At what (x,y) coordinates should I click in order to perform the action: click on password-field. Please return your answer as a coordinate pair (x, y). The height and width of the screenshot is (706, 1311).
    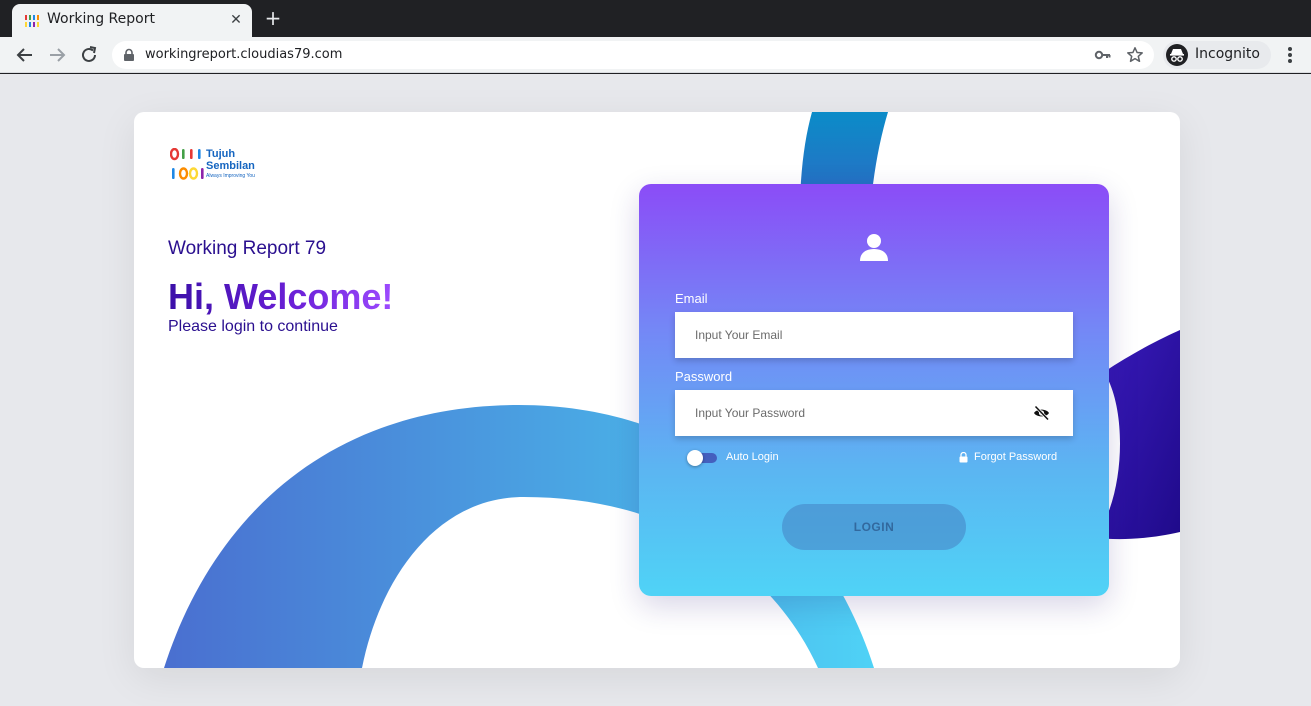
    Looking at the image, I should click on (874, 413).